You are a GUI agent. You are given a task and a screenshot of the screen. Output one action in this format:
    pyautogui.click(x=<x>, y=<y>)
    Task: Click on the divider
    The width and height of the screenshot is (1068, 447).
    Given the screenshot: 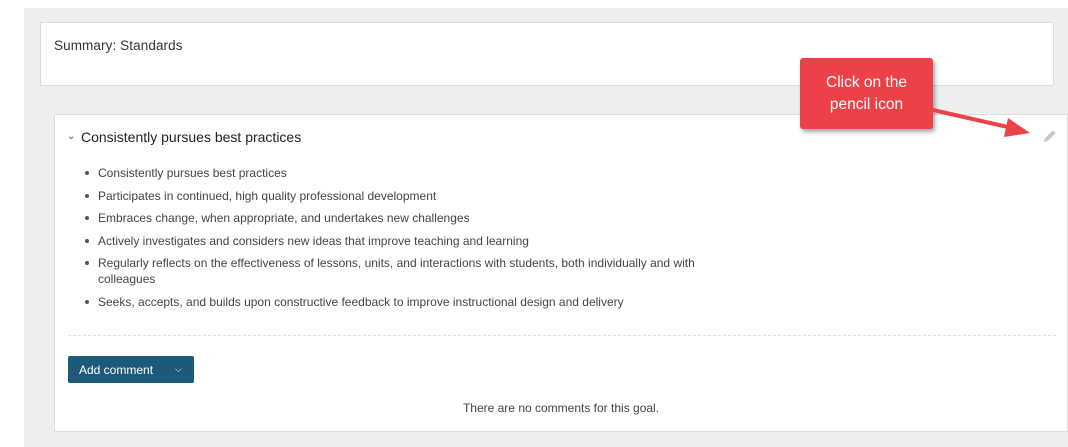 What is the action you would take?
    pyautogui.click(x=562, y=335)
    